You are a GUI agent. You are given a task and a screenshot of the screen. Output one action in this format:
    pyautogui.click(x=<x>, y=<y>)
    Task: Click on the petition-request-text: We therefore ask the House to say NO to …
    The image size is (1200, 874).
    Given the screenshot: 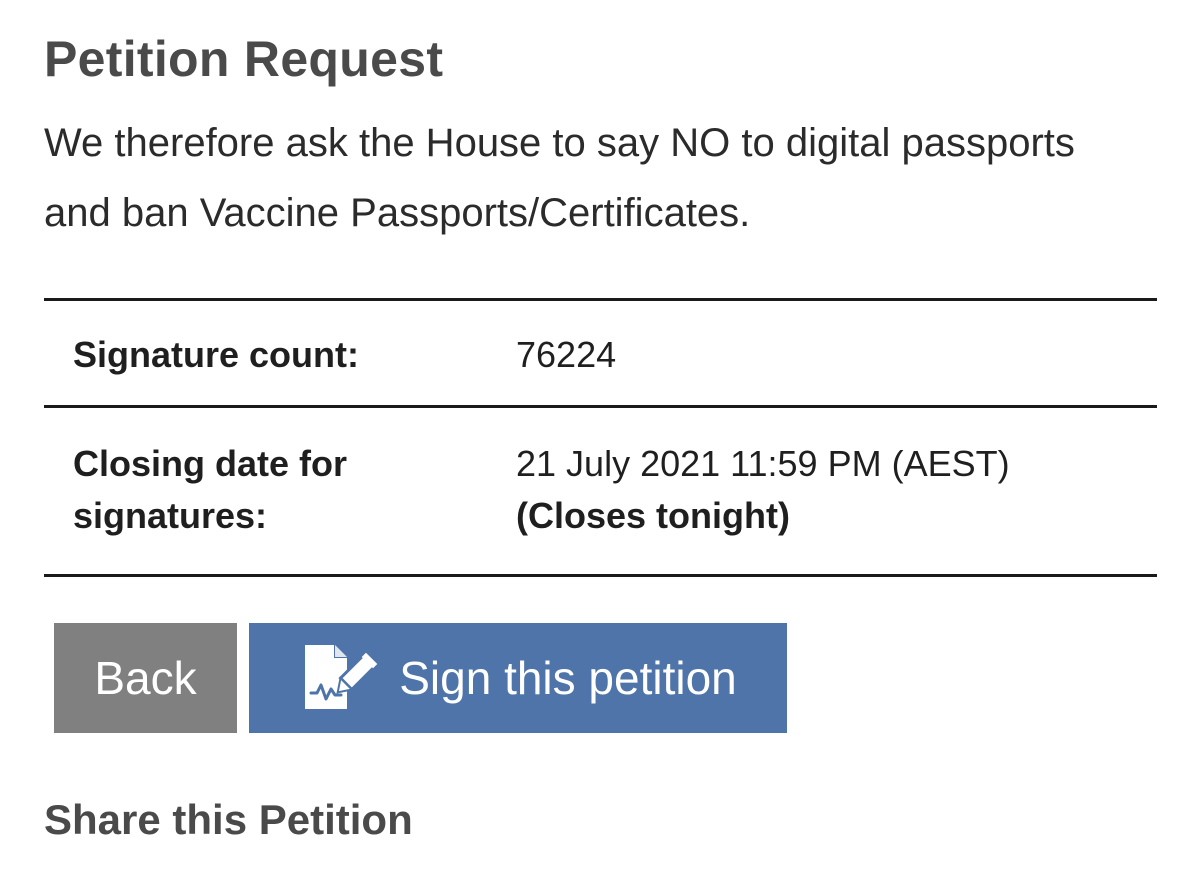 What is the action you would take?
    pyautogui.click(x=559, y=178)
    